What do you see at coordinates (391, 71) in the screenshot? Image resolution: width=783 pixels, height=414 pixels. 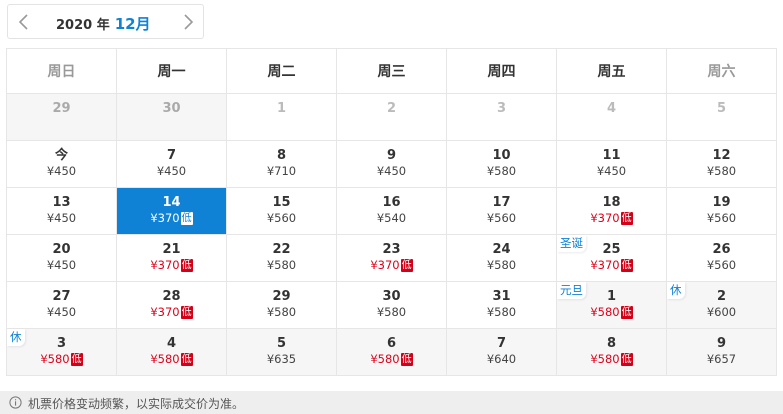 I see `weekday-header: 周日 周一 周二 周三 周四 周五 周六` at bounding box center [391, 71].